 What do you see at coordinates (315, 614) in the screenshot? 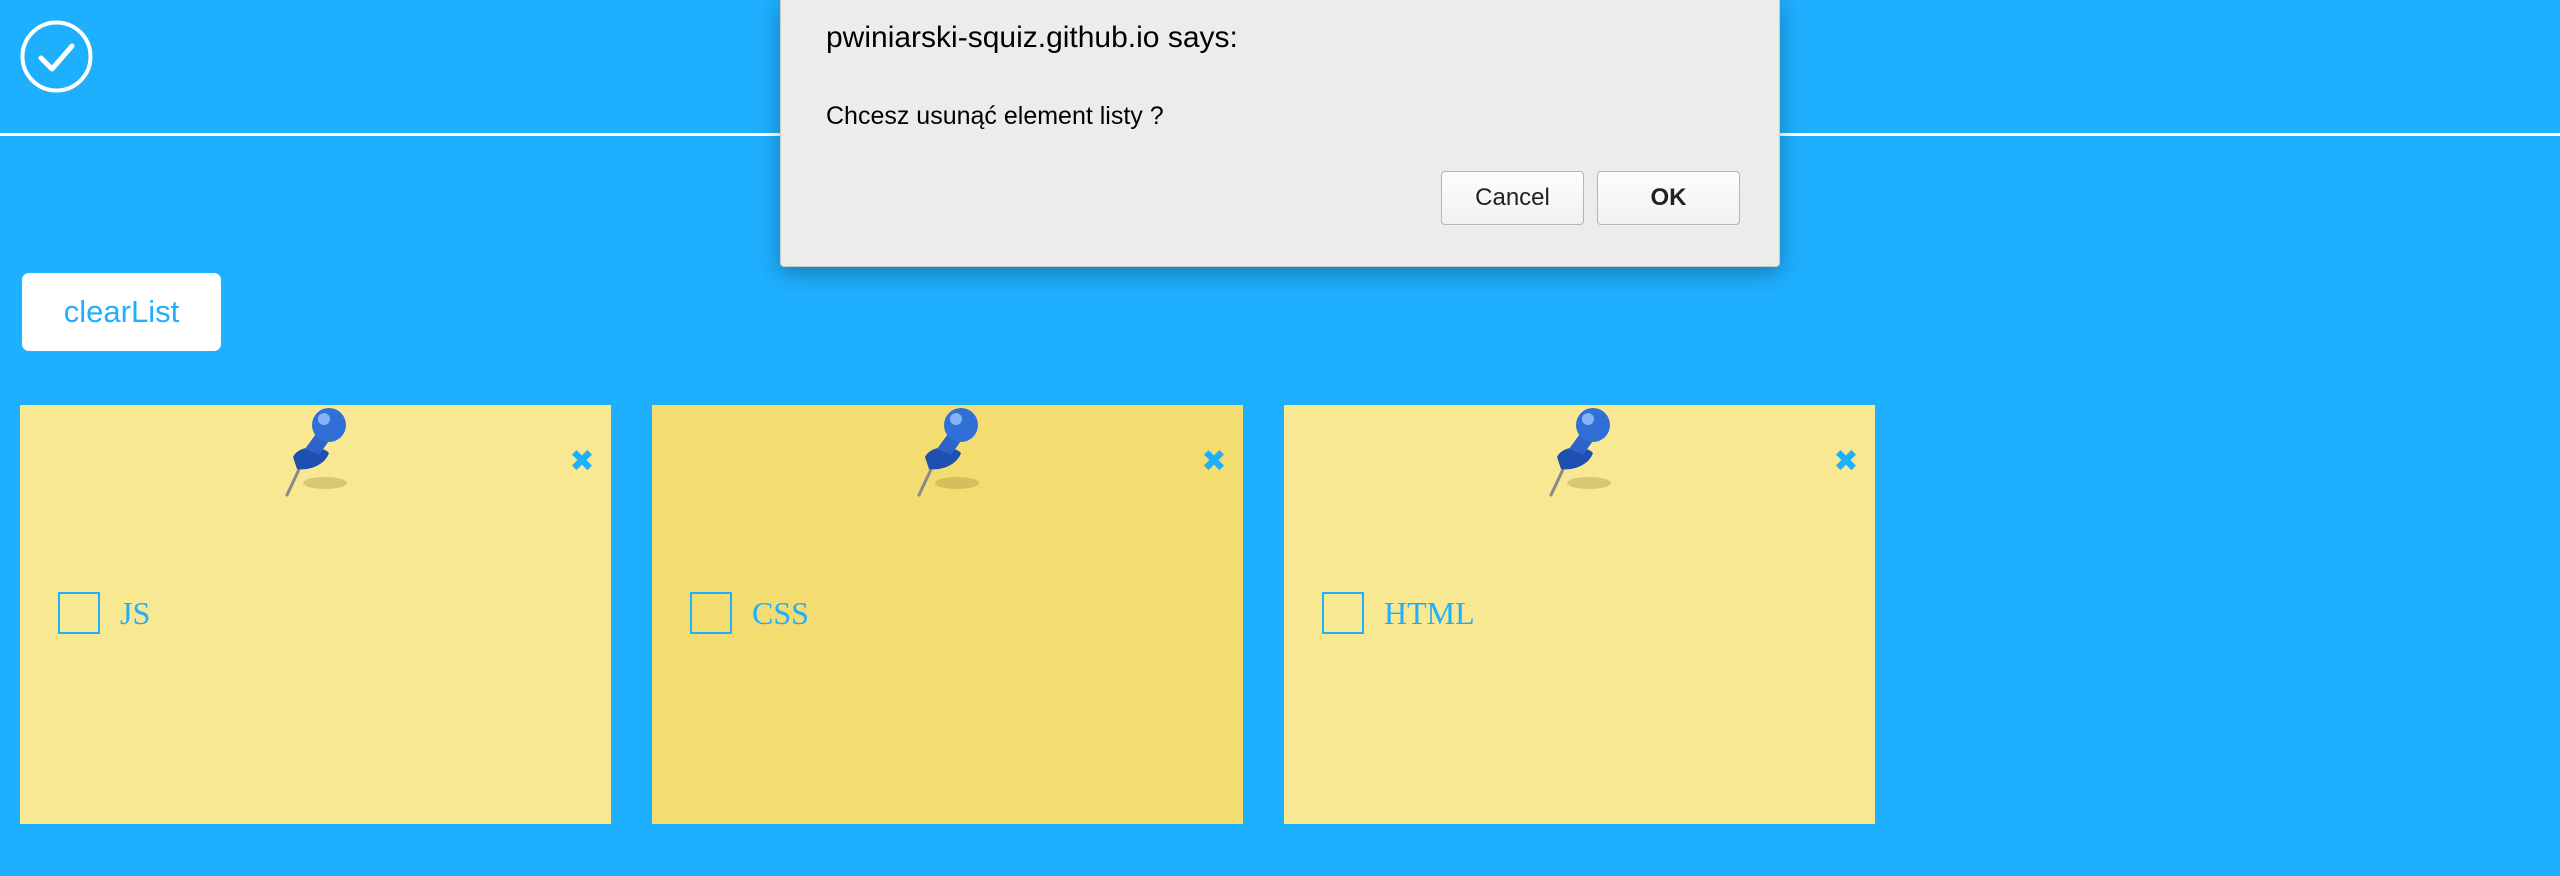
I see `note-card-js: ✖ JS` at bounding box center [315, 614].